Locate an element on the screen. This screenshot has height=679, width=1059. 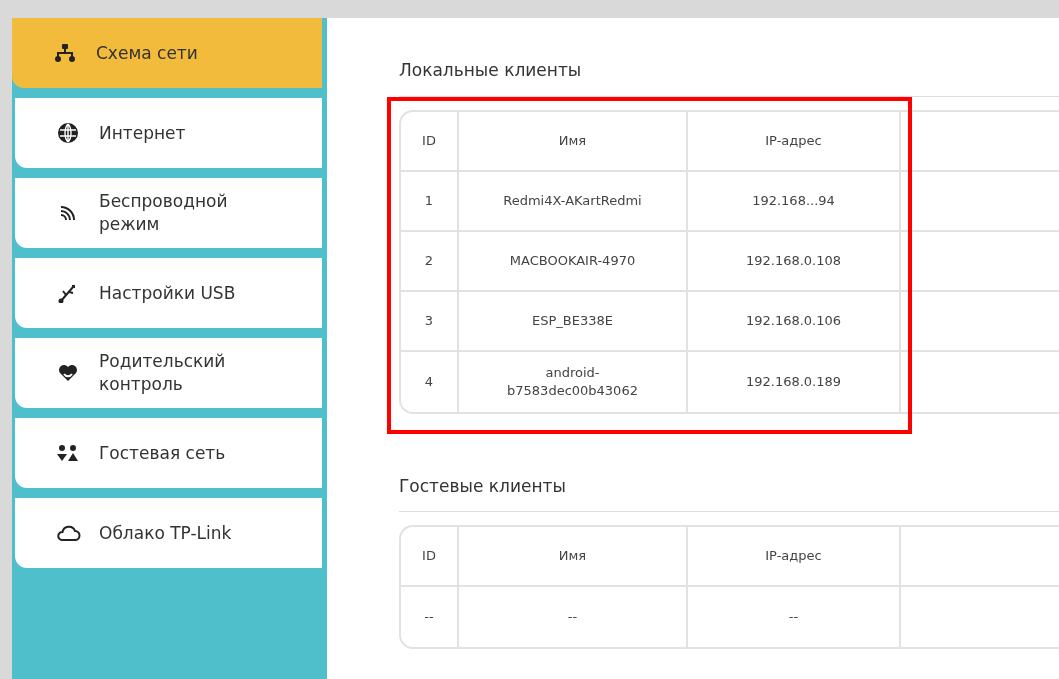
table-cell: 192.168...94 is located at coordinates (794, 200).